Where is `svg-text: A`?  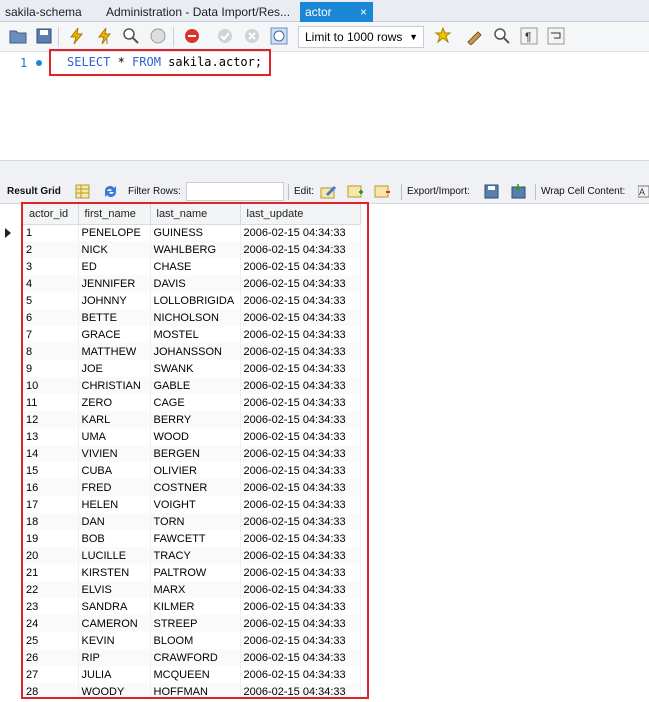 svg-text: A is located at coordinates (642, 192).